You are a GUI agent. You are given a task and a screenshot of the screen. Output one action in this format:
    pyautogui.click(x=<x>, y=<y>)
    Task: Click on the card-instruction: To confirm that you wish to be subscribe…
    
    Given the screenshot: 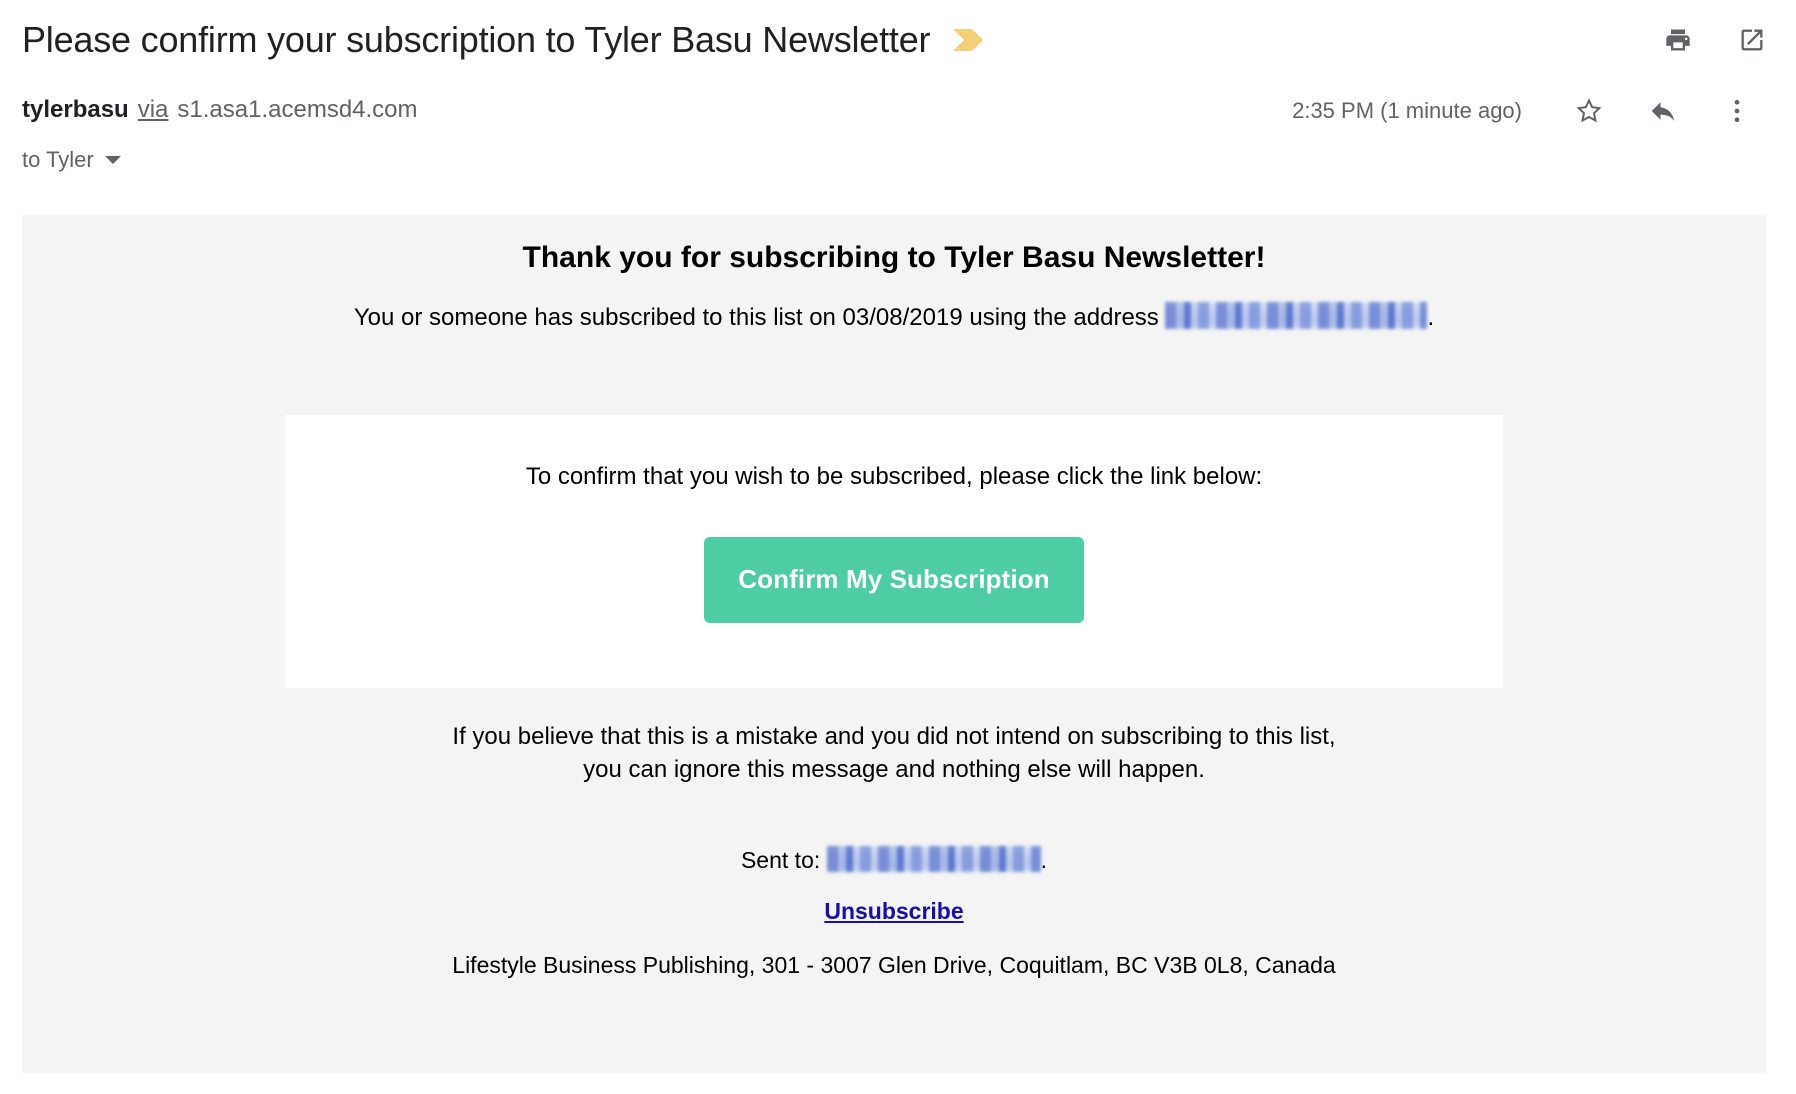 What is the action you would take?
    pyautogui.click(x=894, y=476)
    